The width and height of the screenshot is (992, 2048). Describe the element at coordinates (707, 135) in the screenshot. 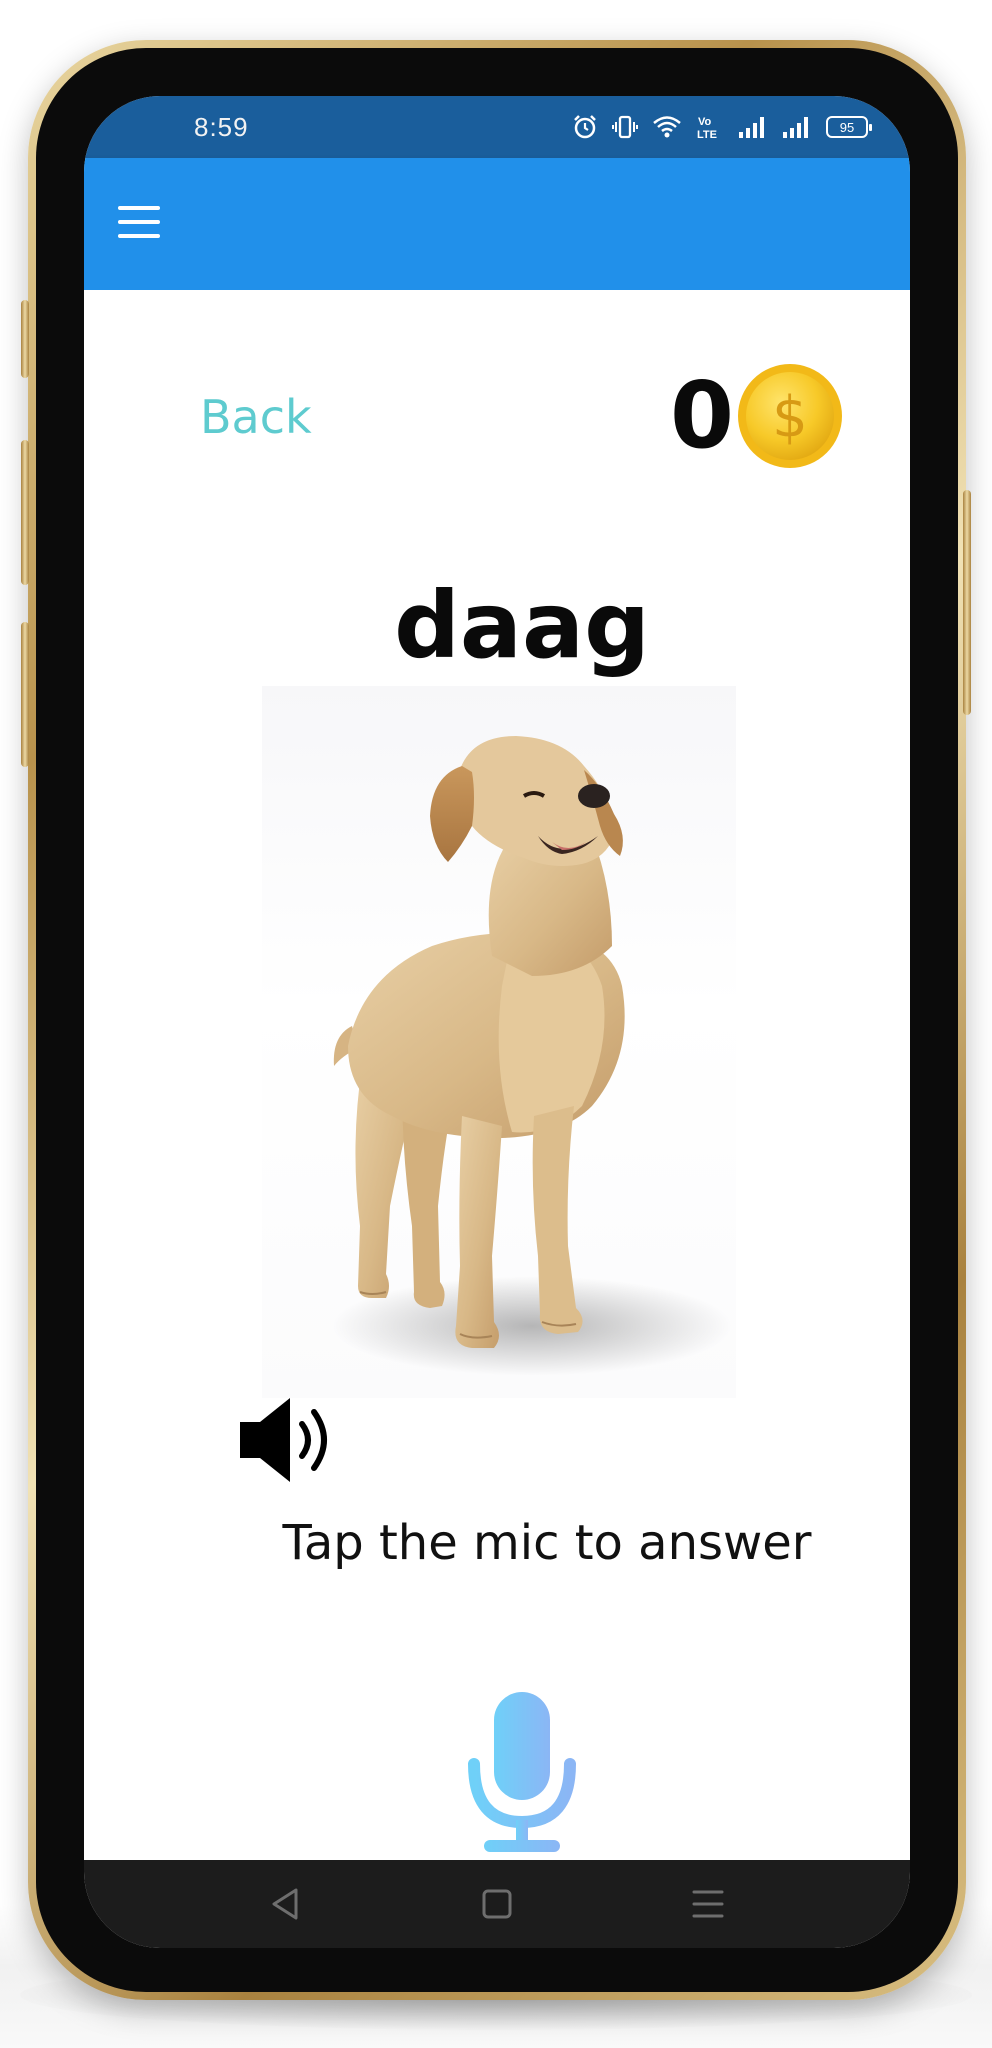

I see `svg-text: LTE` at that location.